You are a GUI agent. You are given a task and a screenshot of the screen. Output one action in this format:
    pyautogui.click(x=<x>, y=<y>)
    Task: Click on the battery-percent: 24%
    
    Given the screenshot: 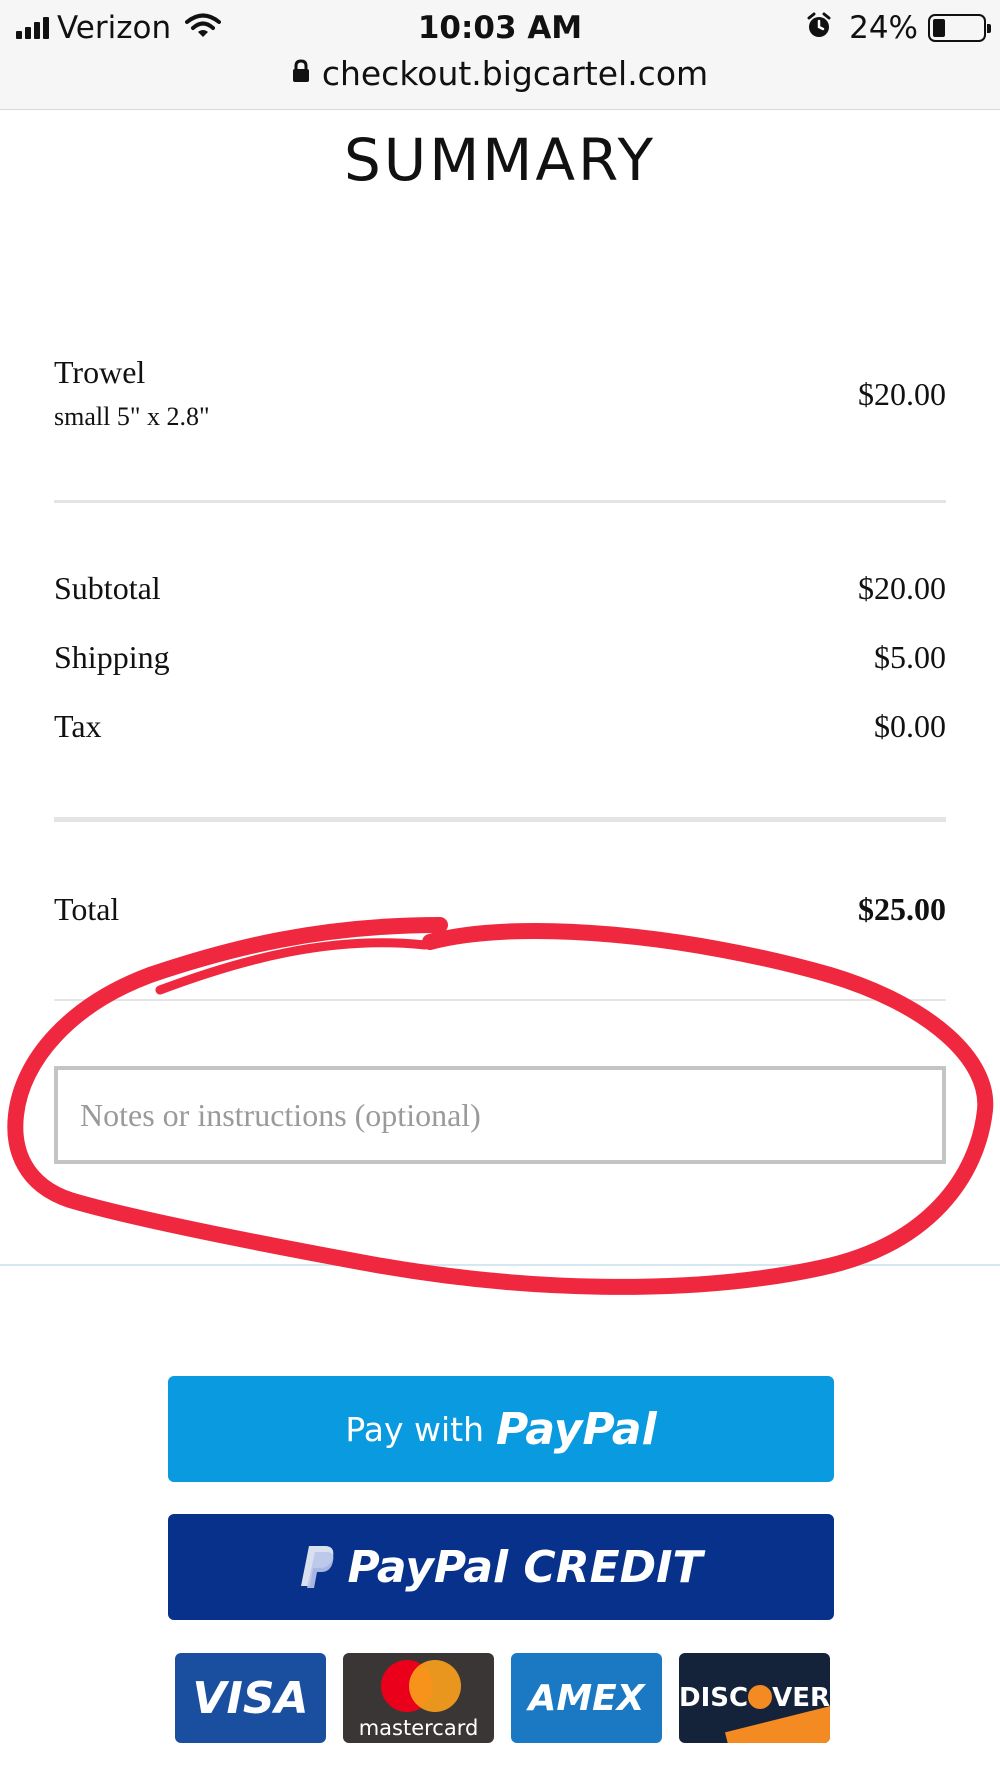 What is the action you would take?
    pyautogui.click(x=883, y=28)
    